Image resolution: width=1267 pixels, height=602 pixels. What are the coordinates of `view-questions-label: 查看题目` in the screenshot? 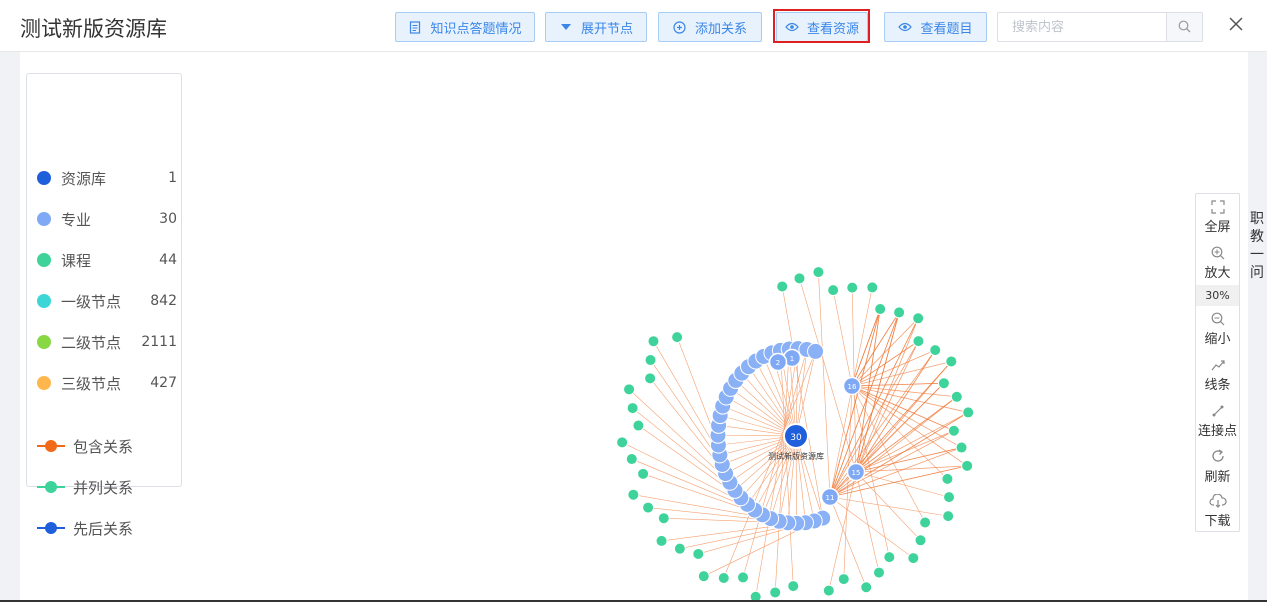 It's located at (946, 29).